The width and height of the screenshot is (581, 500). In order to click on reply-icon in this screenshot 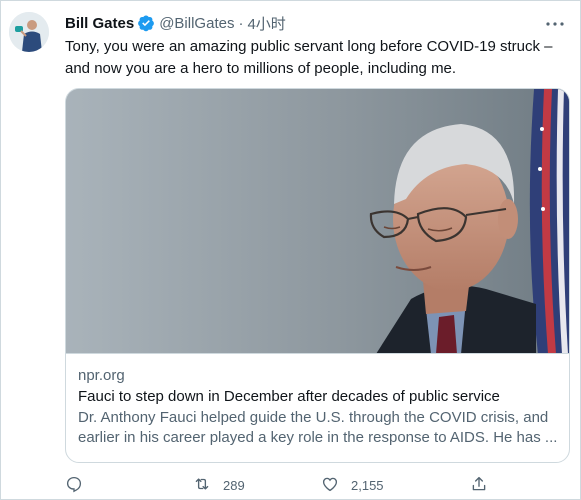, I will do `click(74, 485)`.